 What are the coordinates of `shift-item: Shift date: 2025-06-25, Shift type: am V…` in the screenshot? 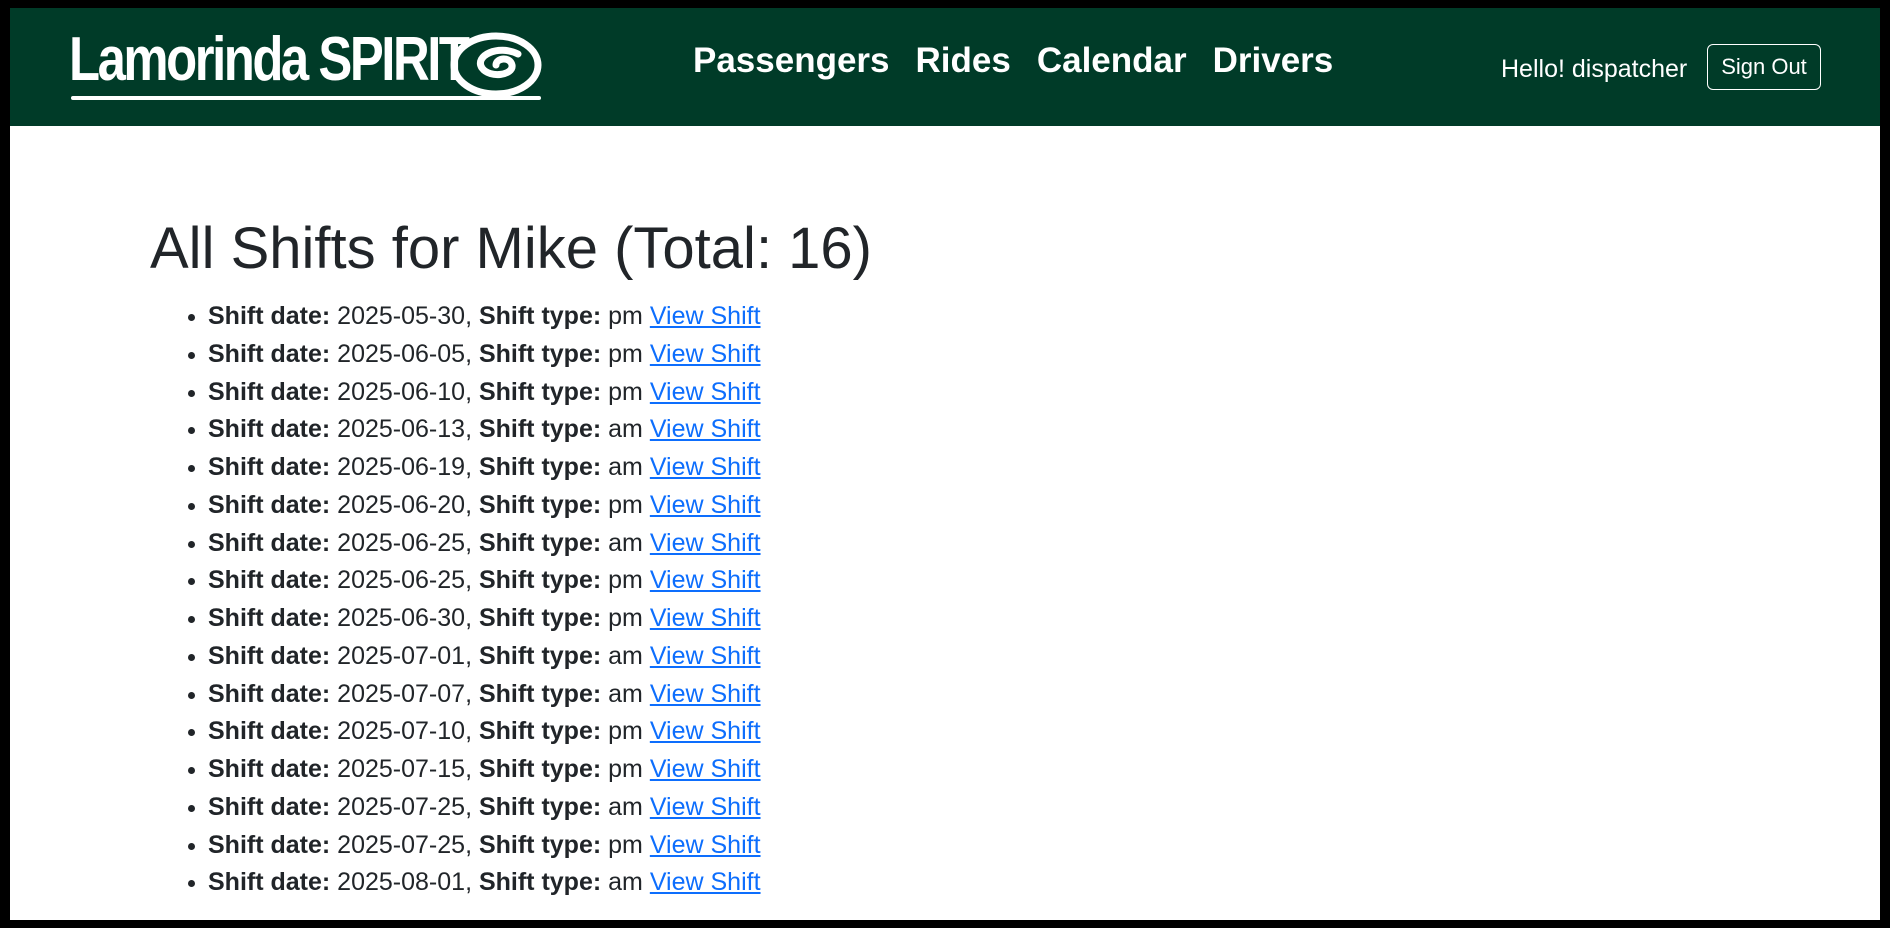 It's located at (484, 544).